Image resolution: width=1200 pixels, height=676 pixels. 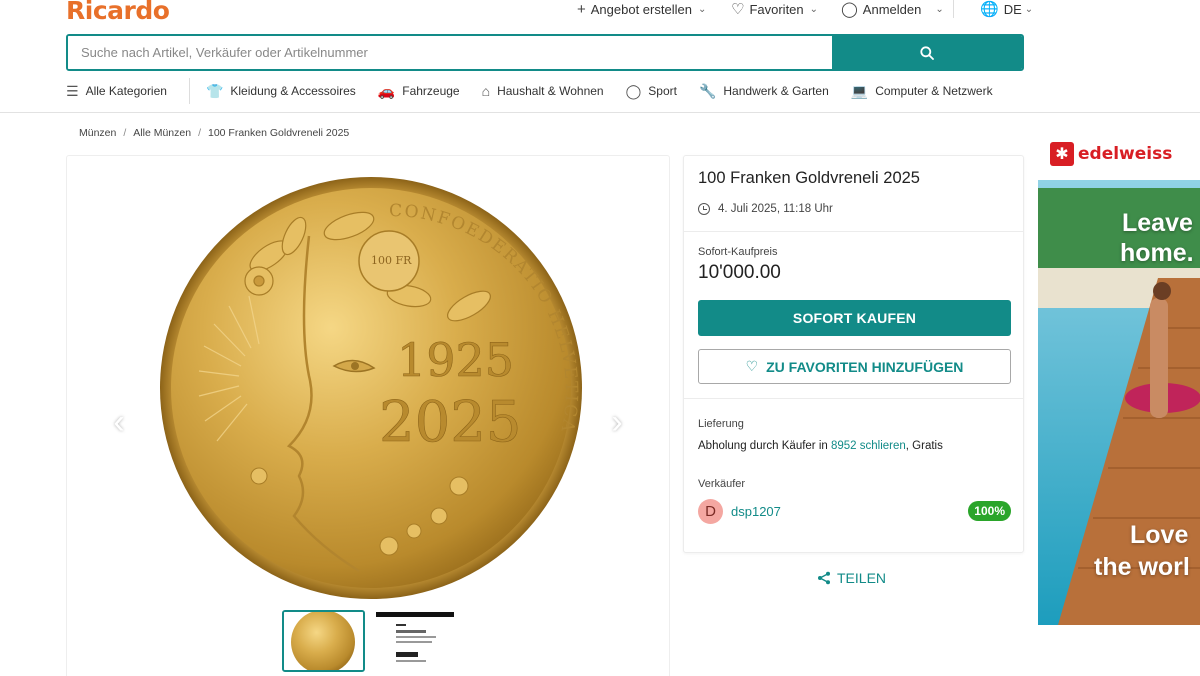 What do you see at coordinates (486, 91) in the screenshot?
I see `house-icon: ⌂` at bounding box center [486, 91].